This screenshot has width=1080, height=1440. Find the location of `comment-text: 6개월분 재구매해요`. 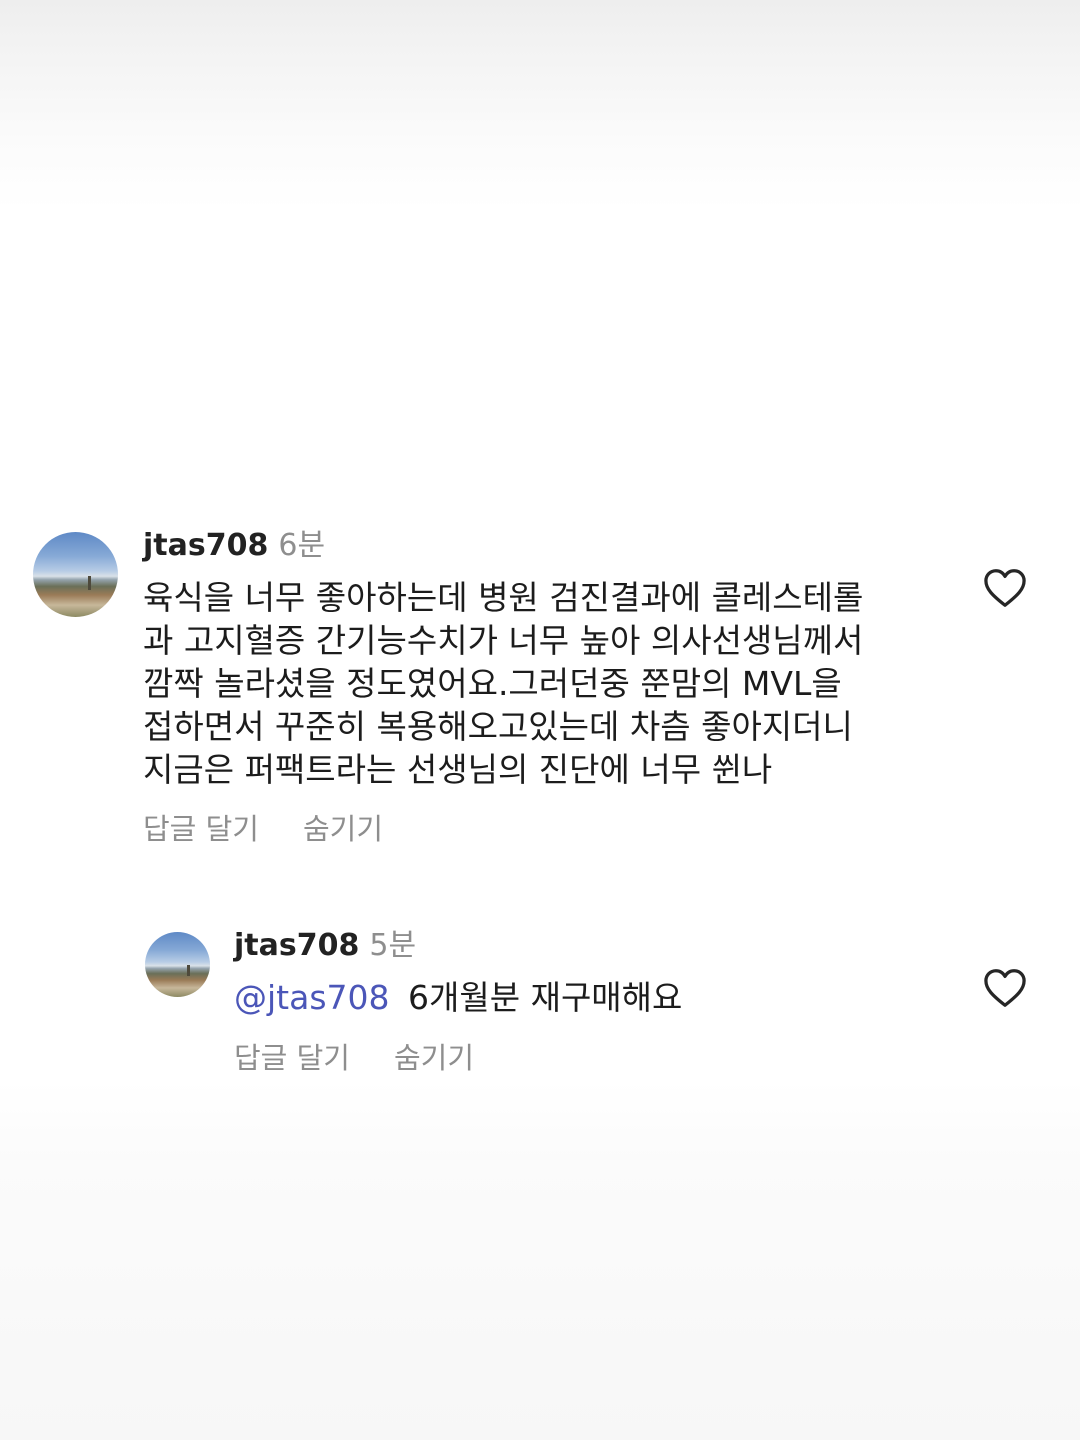

comment-text: 6개월분 재구매해요 is located at coordinates (545, 997).